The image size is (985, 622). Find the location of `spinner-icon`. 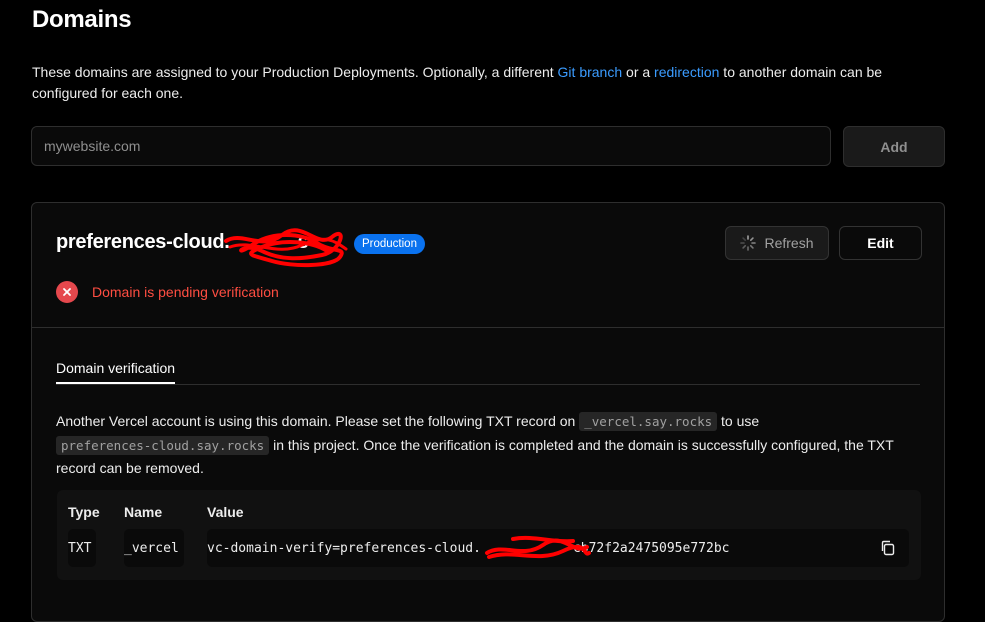

spinner-icon is located at coordinates (748, 243).